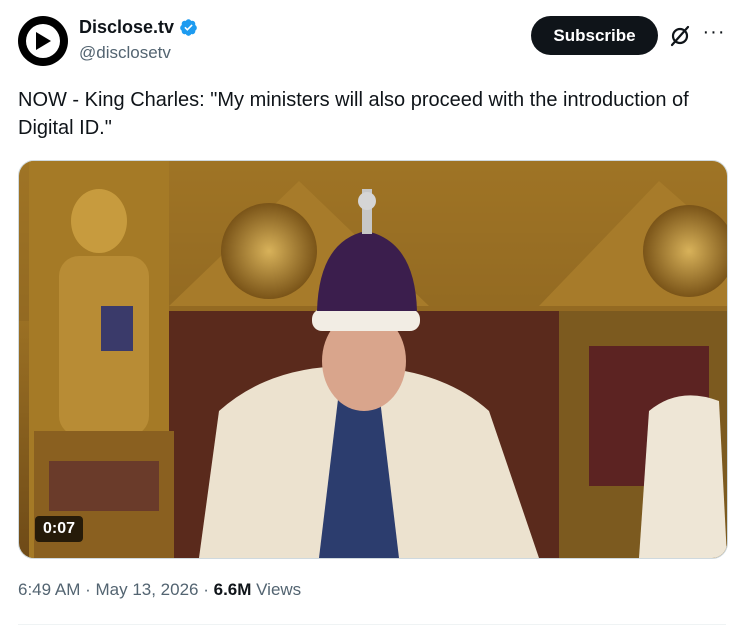 The width and height of the screenshot is (746, 627). I want to click on views-count: 6.6M, so click(232, 589).